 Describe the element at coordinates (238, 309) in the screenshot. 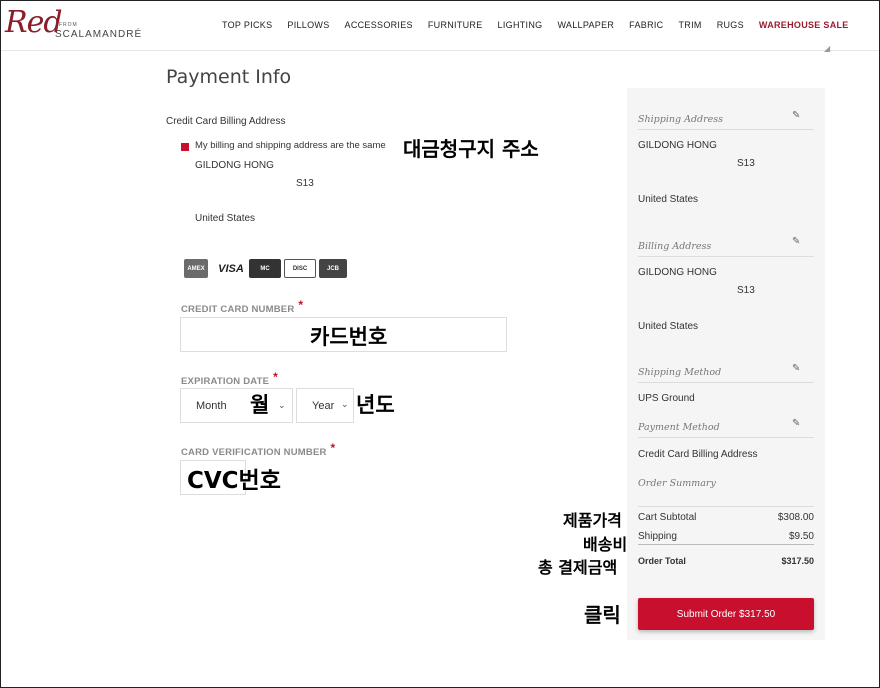

I see `cc-number-label-text: CREDIT CARD NUMBER` at that location.